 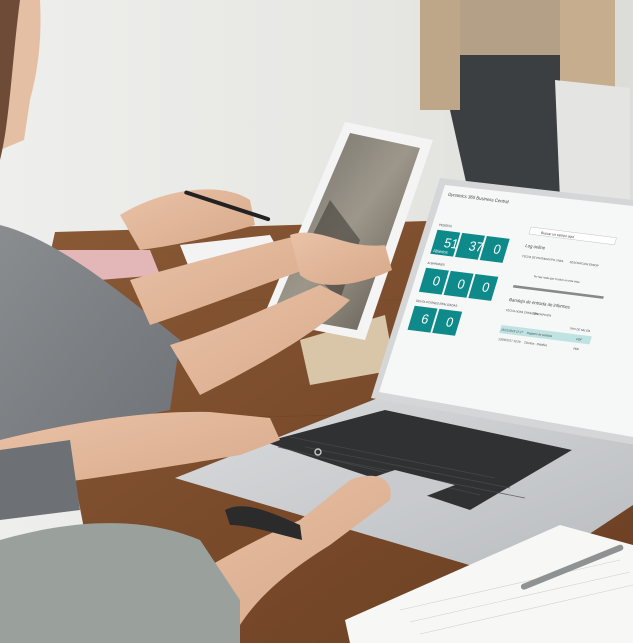 What do you see at coordinates (592, 142) in the screenshot?
I see `chair` at bounding box center [592, 142].